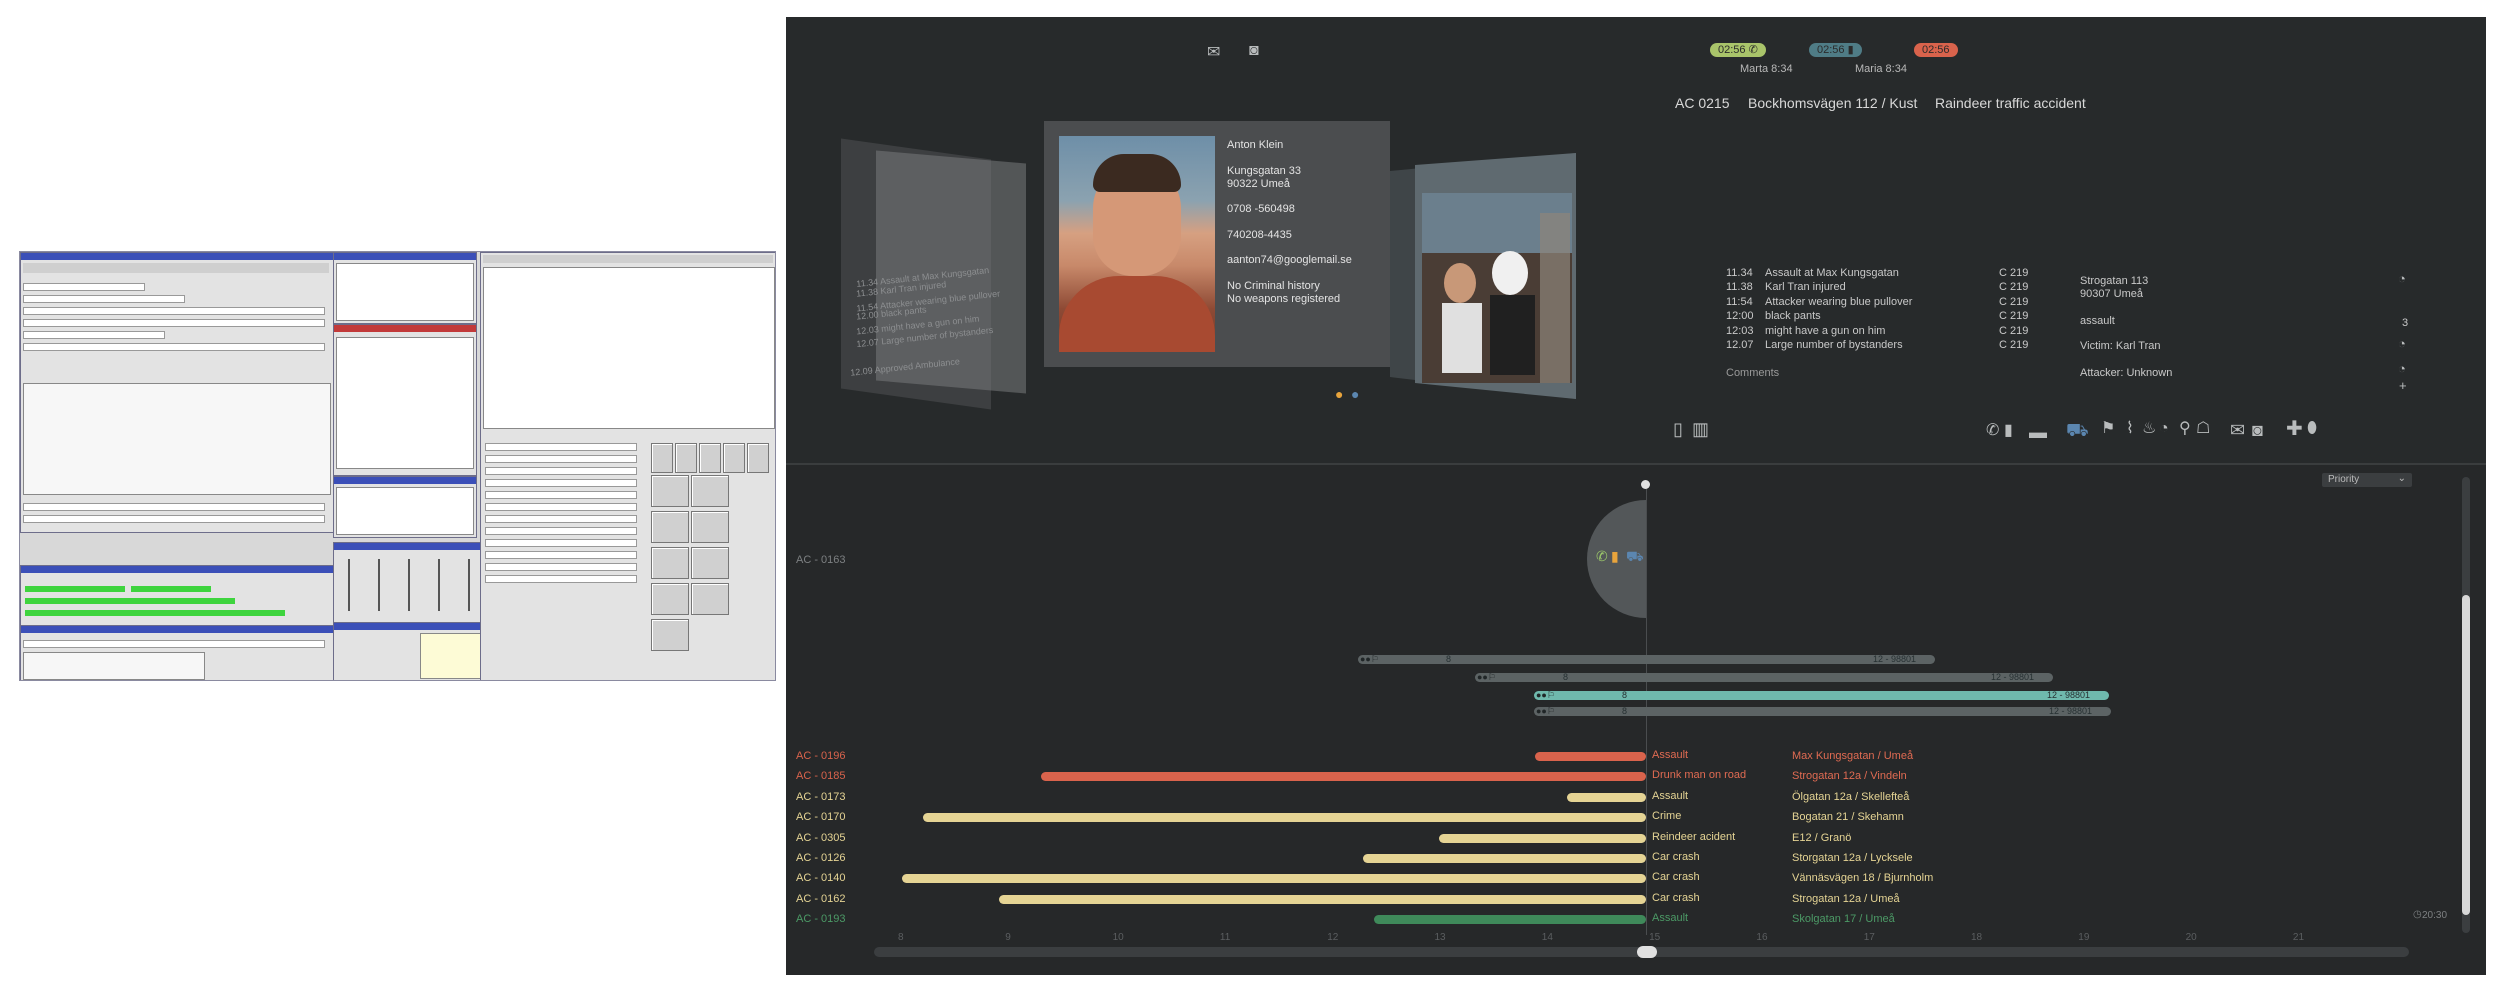 The image size is (2500, 991). Describe the element at coordinates (821, 919) in the screenshot. I see `case-id-label: AC - 0193` at that location.